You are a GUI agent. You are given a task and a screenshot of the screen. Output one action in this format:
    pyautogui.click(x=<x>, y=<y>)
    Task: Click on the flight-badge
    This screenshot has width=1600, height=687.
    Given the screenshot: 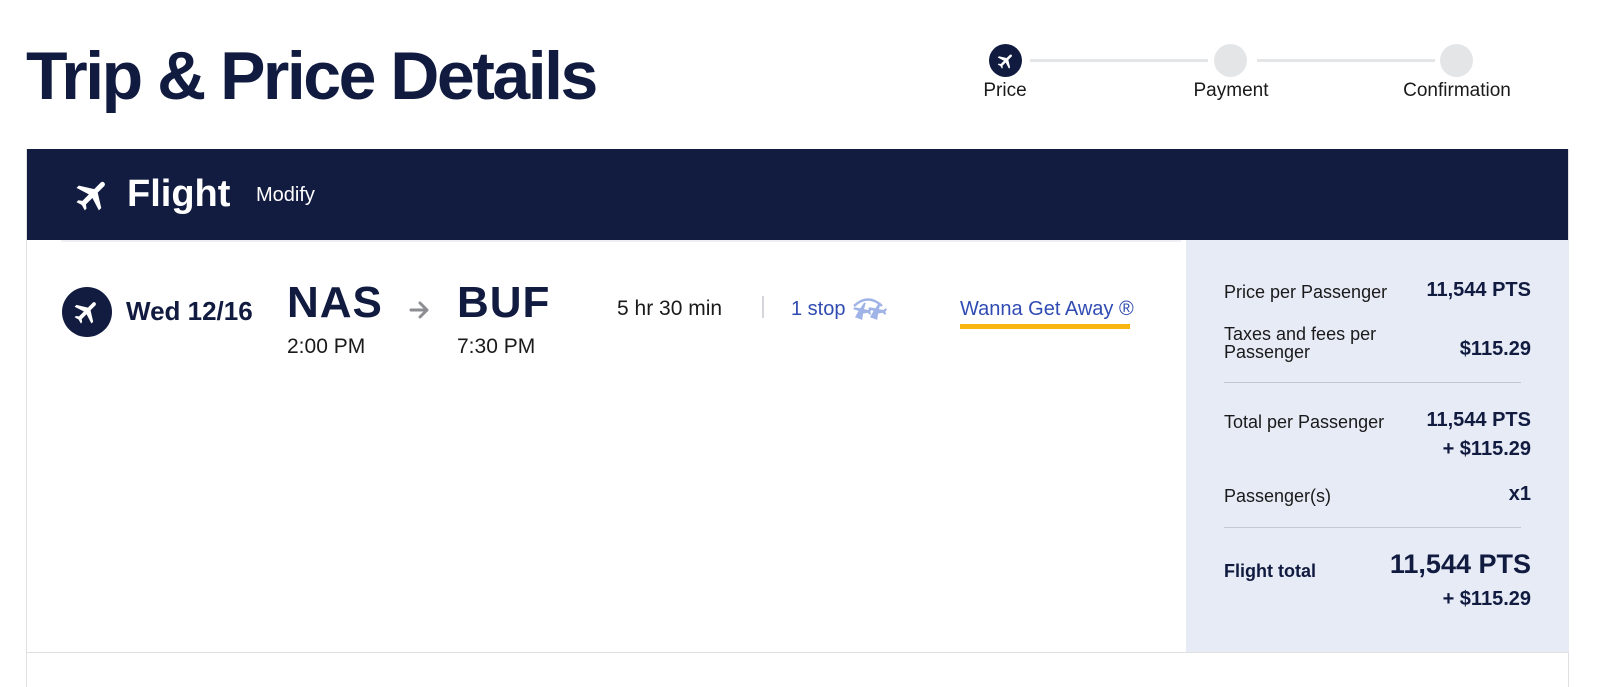 What is the action you would take?
    pyautogui.click(x=87, y=312)
    